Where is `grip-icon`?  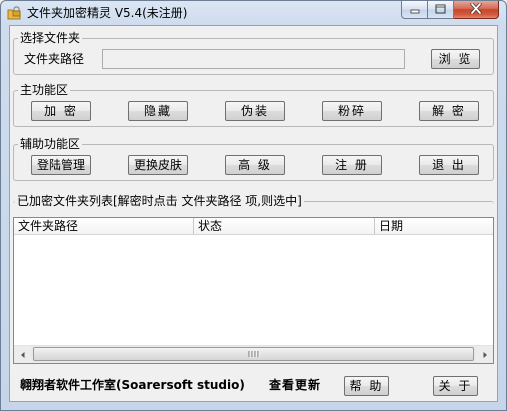 grip-icon is located at coordinates (253, 354).